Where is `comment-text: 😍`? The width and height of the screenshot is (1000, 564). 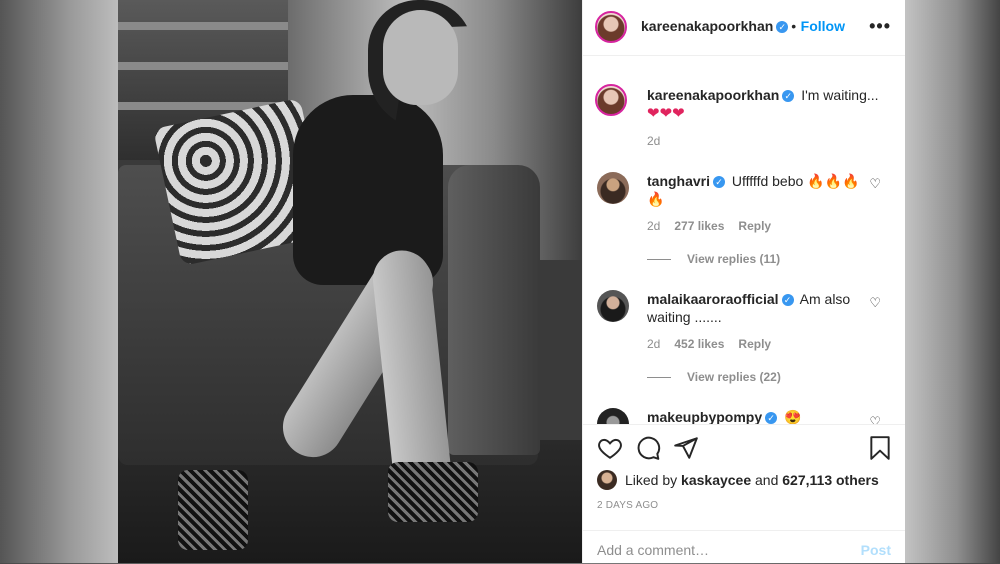 comment-text: 😍 is located at coordinates (793, 416).